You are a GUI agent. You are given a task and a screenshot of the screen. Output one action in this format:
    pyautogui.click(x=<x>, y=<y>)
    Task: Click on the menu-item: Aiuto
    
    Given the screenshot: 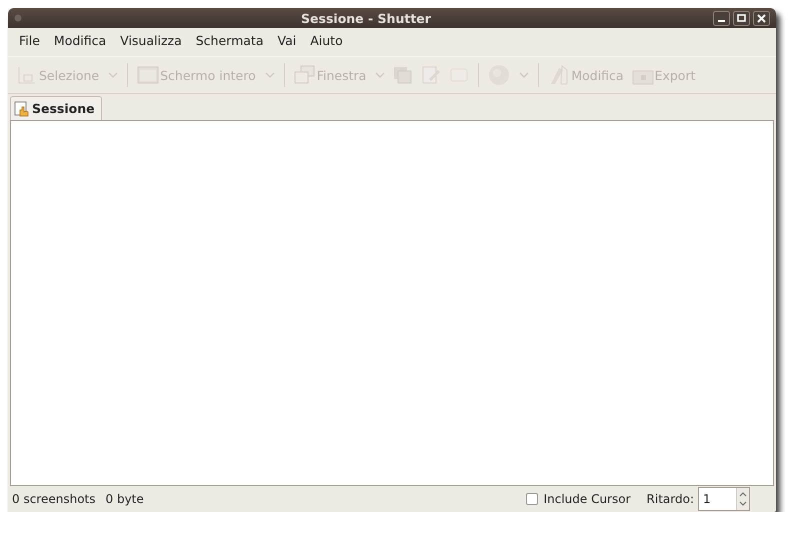 What is the action you would take?
    pyautogui.click(x=326, y=40)
    